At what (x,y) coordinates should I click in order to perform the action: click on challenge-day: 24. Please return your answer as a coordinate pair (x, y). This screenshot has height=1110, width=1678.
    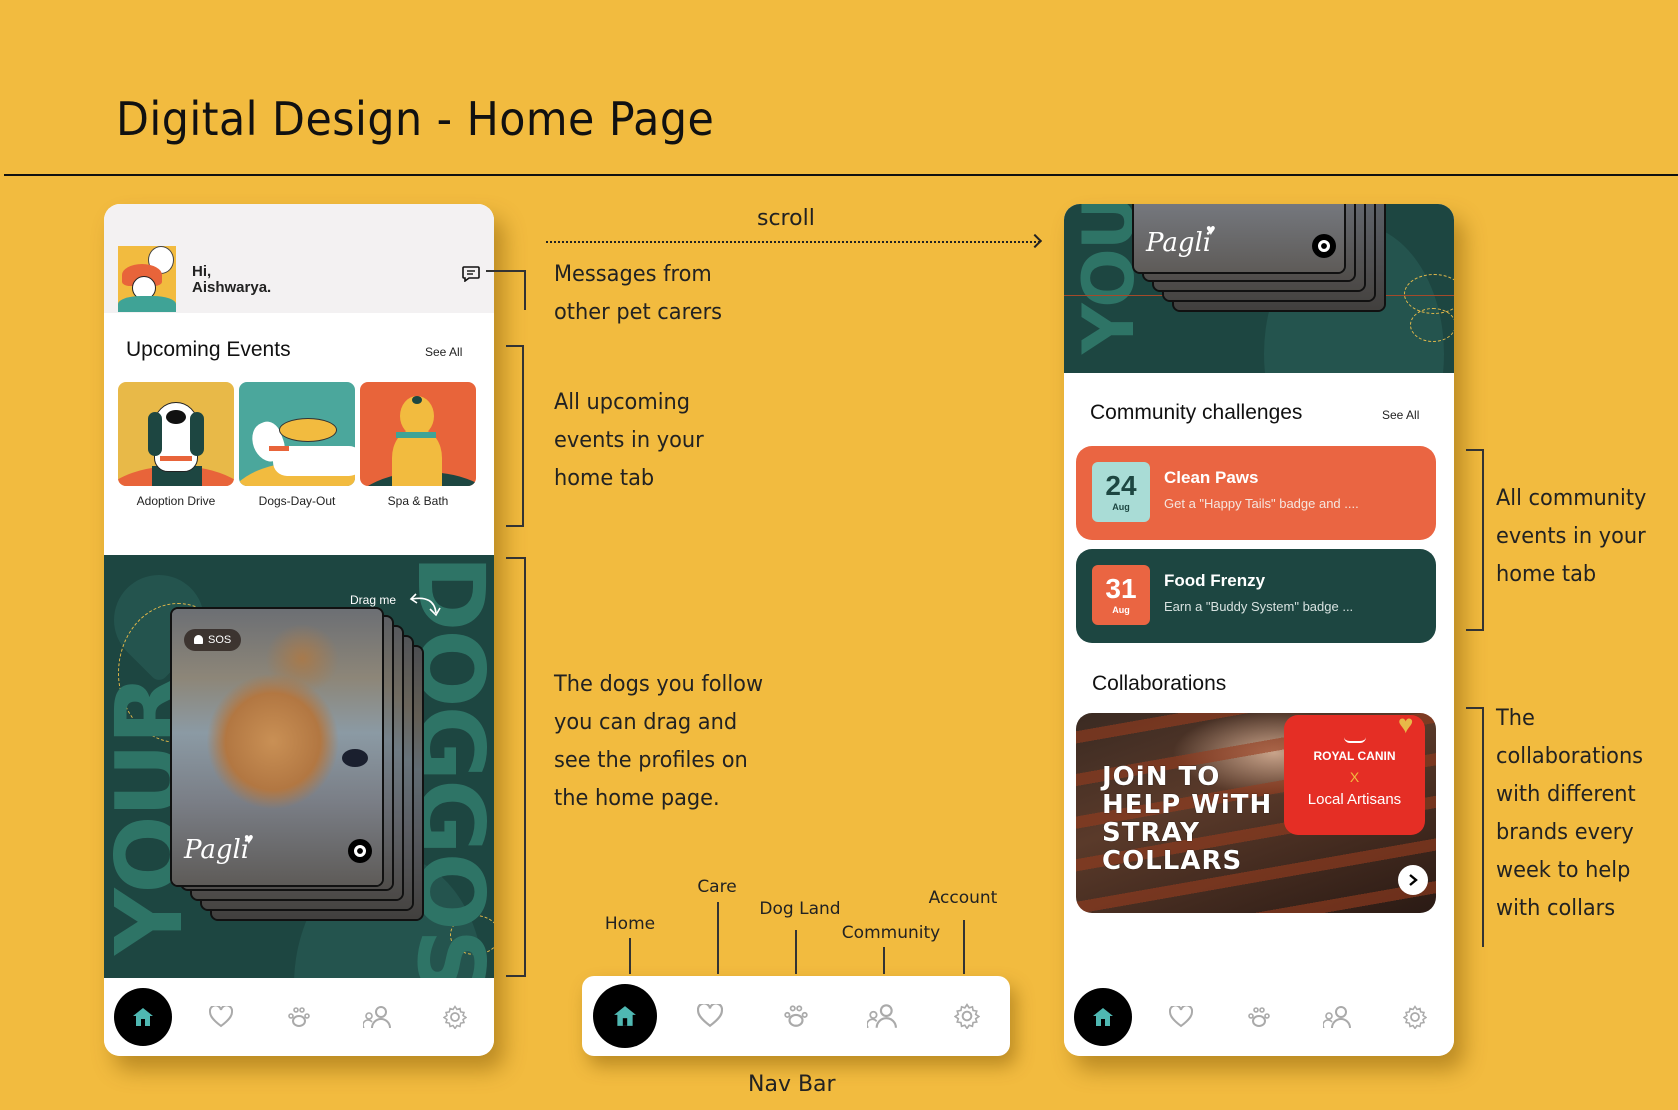
    Looking at the image, I should click on (1121, 485).